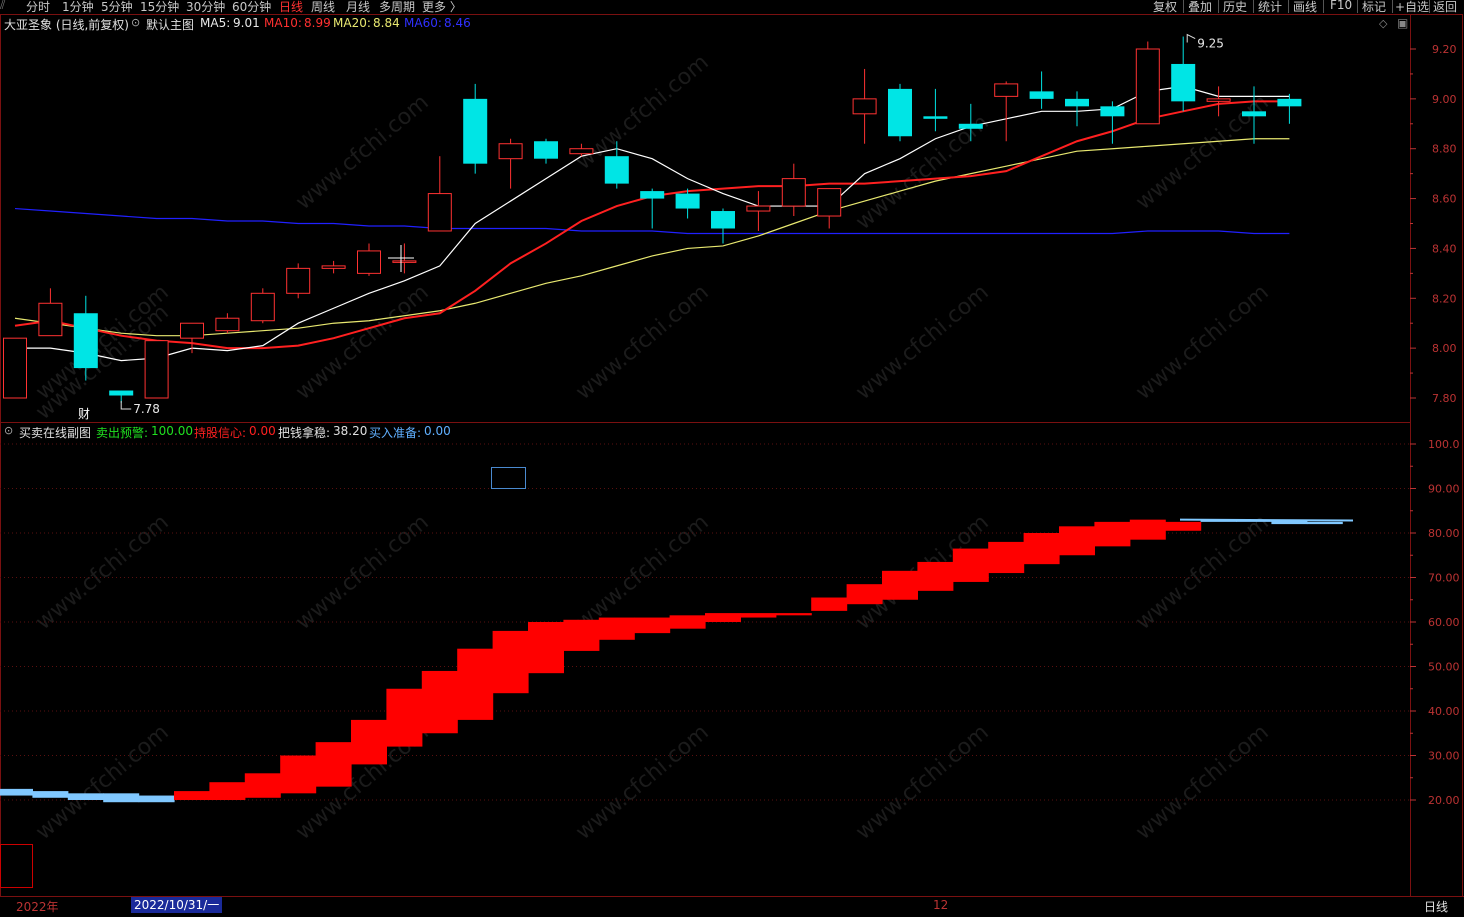 The image size is (1464, 917). What do you see at coordinates (55, 432) in the screenshot?
I see `sub-chart-title: 买卖在线副图` at bounding box center [55, 432].